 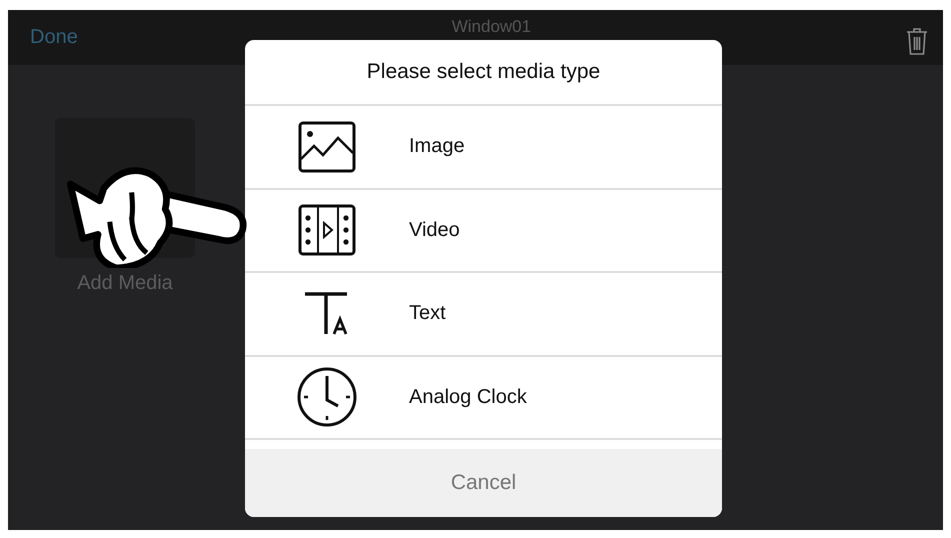 I want to click on film-icon, so click(x=327, y=230).